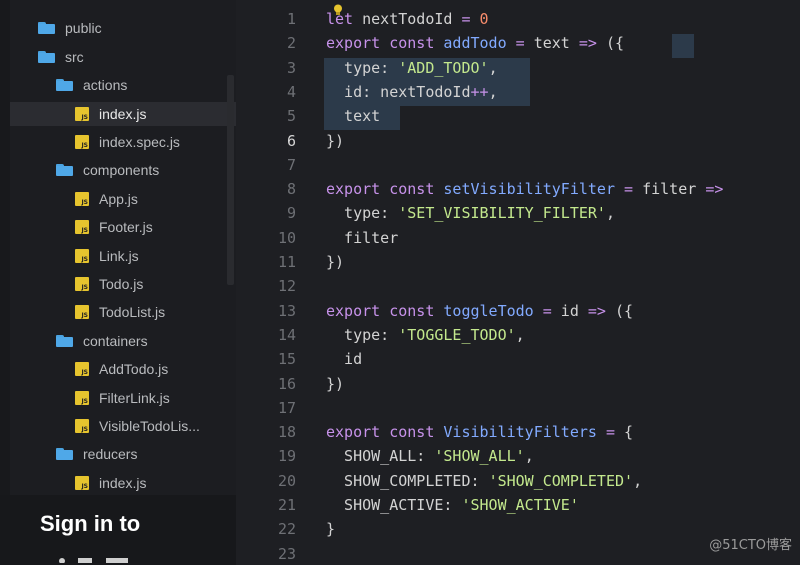  What do you see at coordinates (330, 529) in the screenshot?
I see `code-line: }` at bounding box center [330, 529].